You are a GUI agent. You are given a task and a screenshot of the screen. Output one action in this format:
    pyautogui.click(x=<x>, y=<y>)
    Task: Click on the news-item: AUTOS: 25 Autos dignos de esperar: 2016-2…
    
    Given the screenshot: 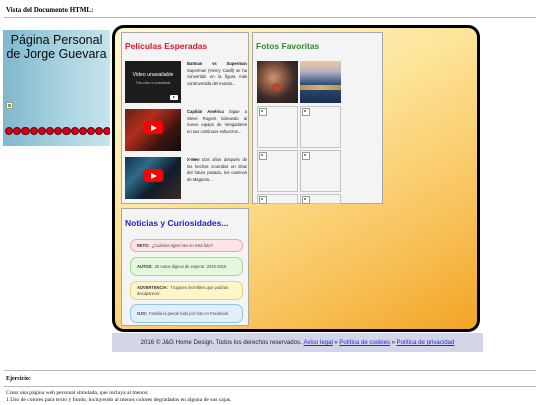 What is the action you would take?
    pyautogui.click(x=186, y=266)
    